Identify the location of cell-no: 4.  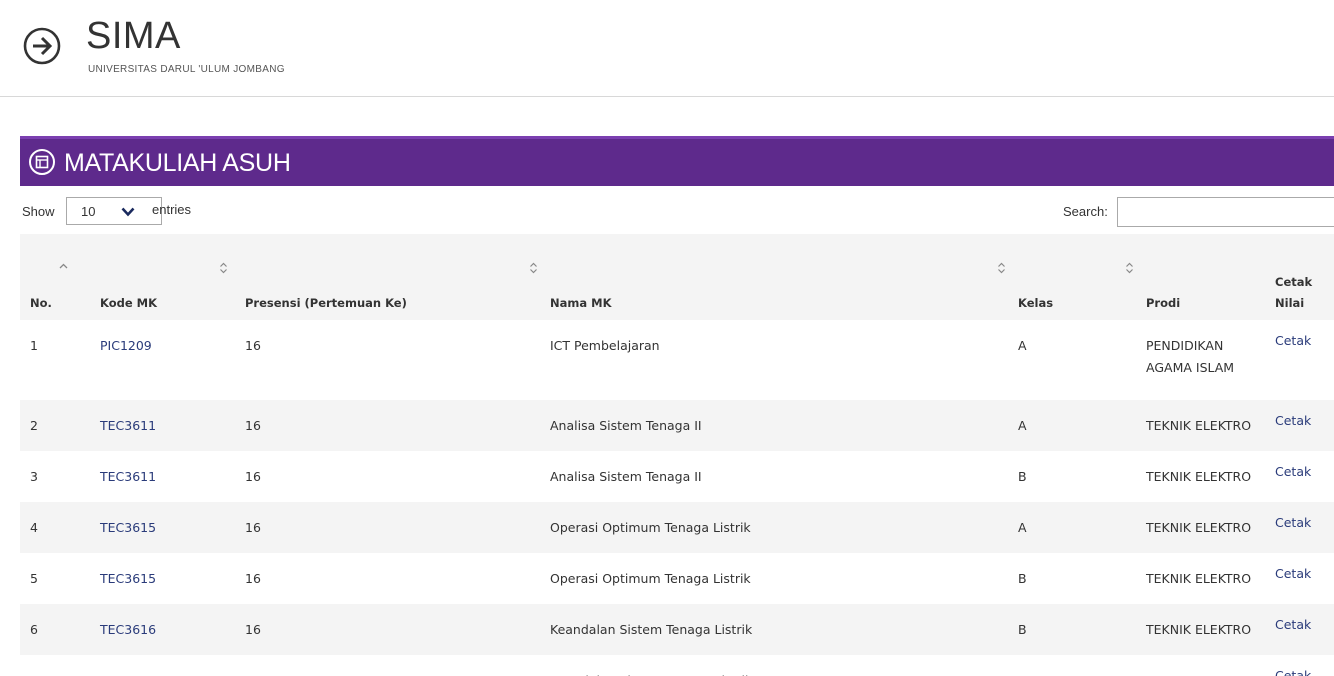
(34, 527).